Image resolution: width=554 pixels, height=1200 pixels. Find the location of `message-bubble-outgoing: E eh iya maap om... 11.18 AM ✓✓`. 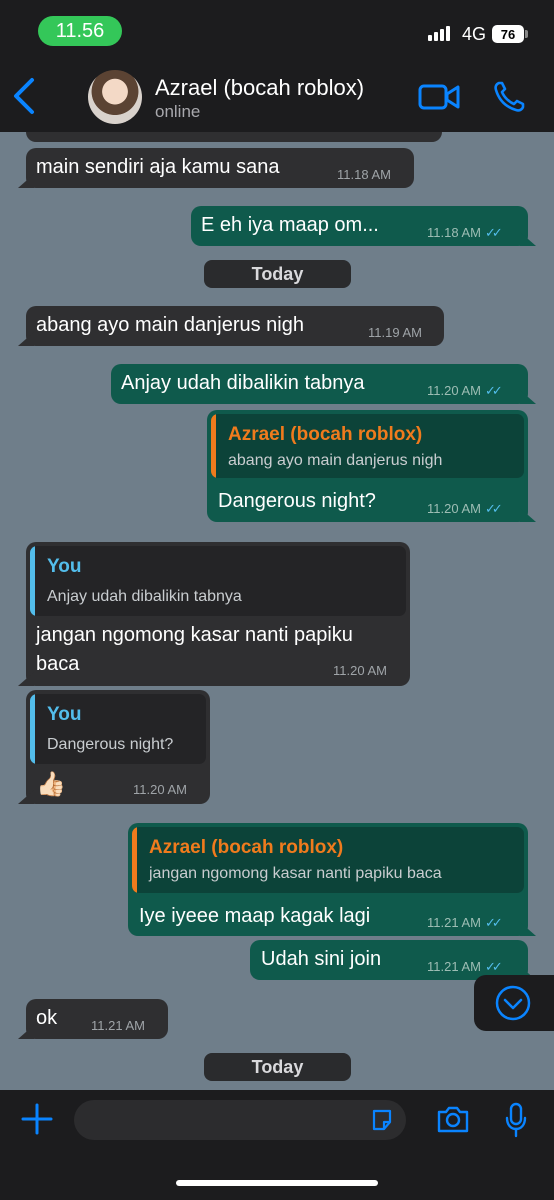

message-bubble-outgoing: E eh iya maap om... 11.18 AM ✓✓ is located at coordinates (363, 226).